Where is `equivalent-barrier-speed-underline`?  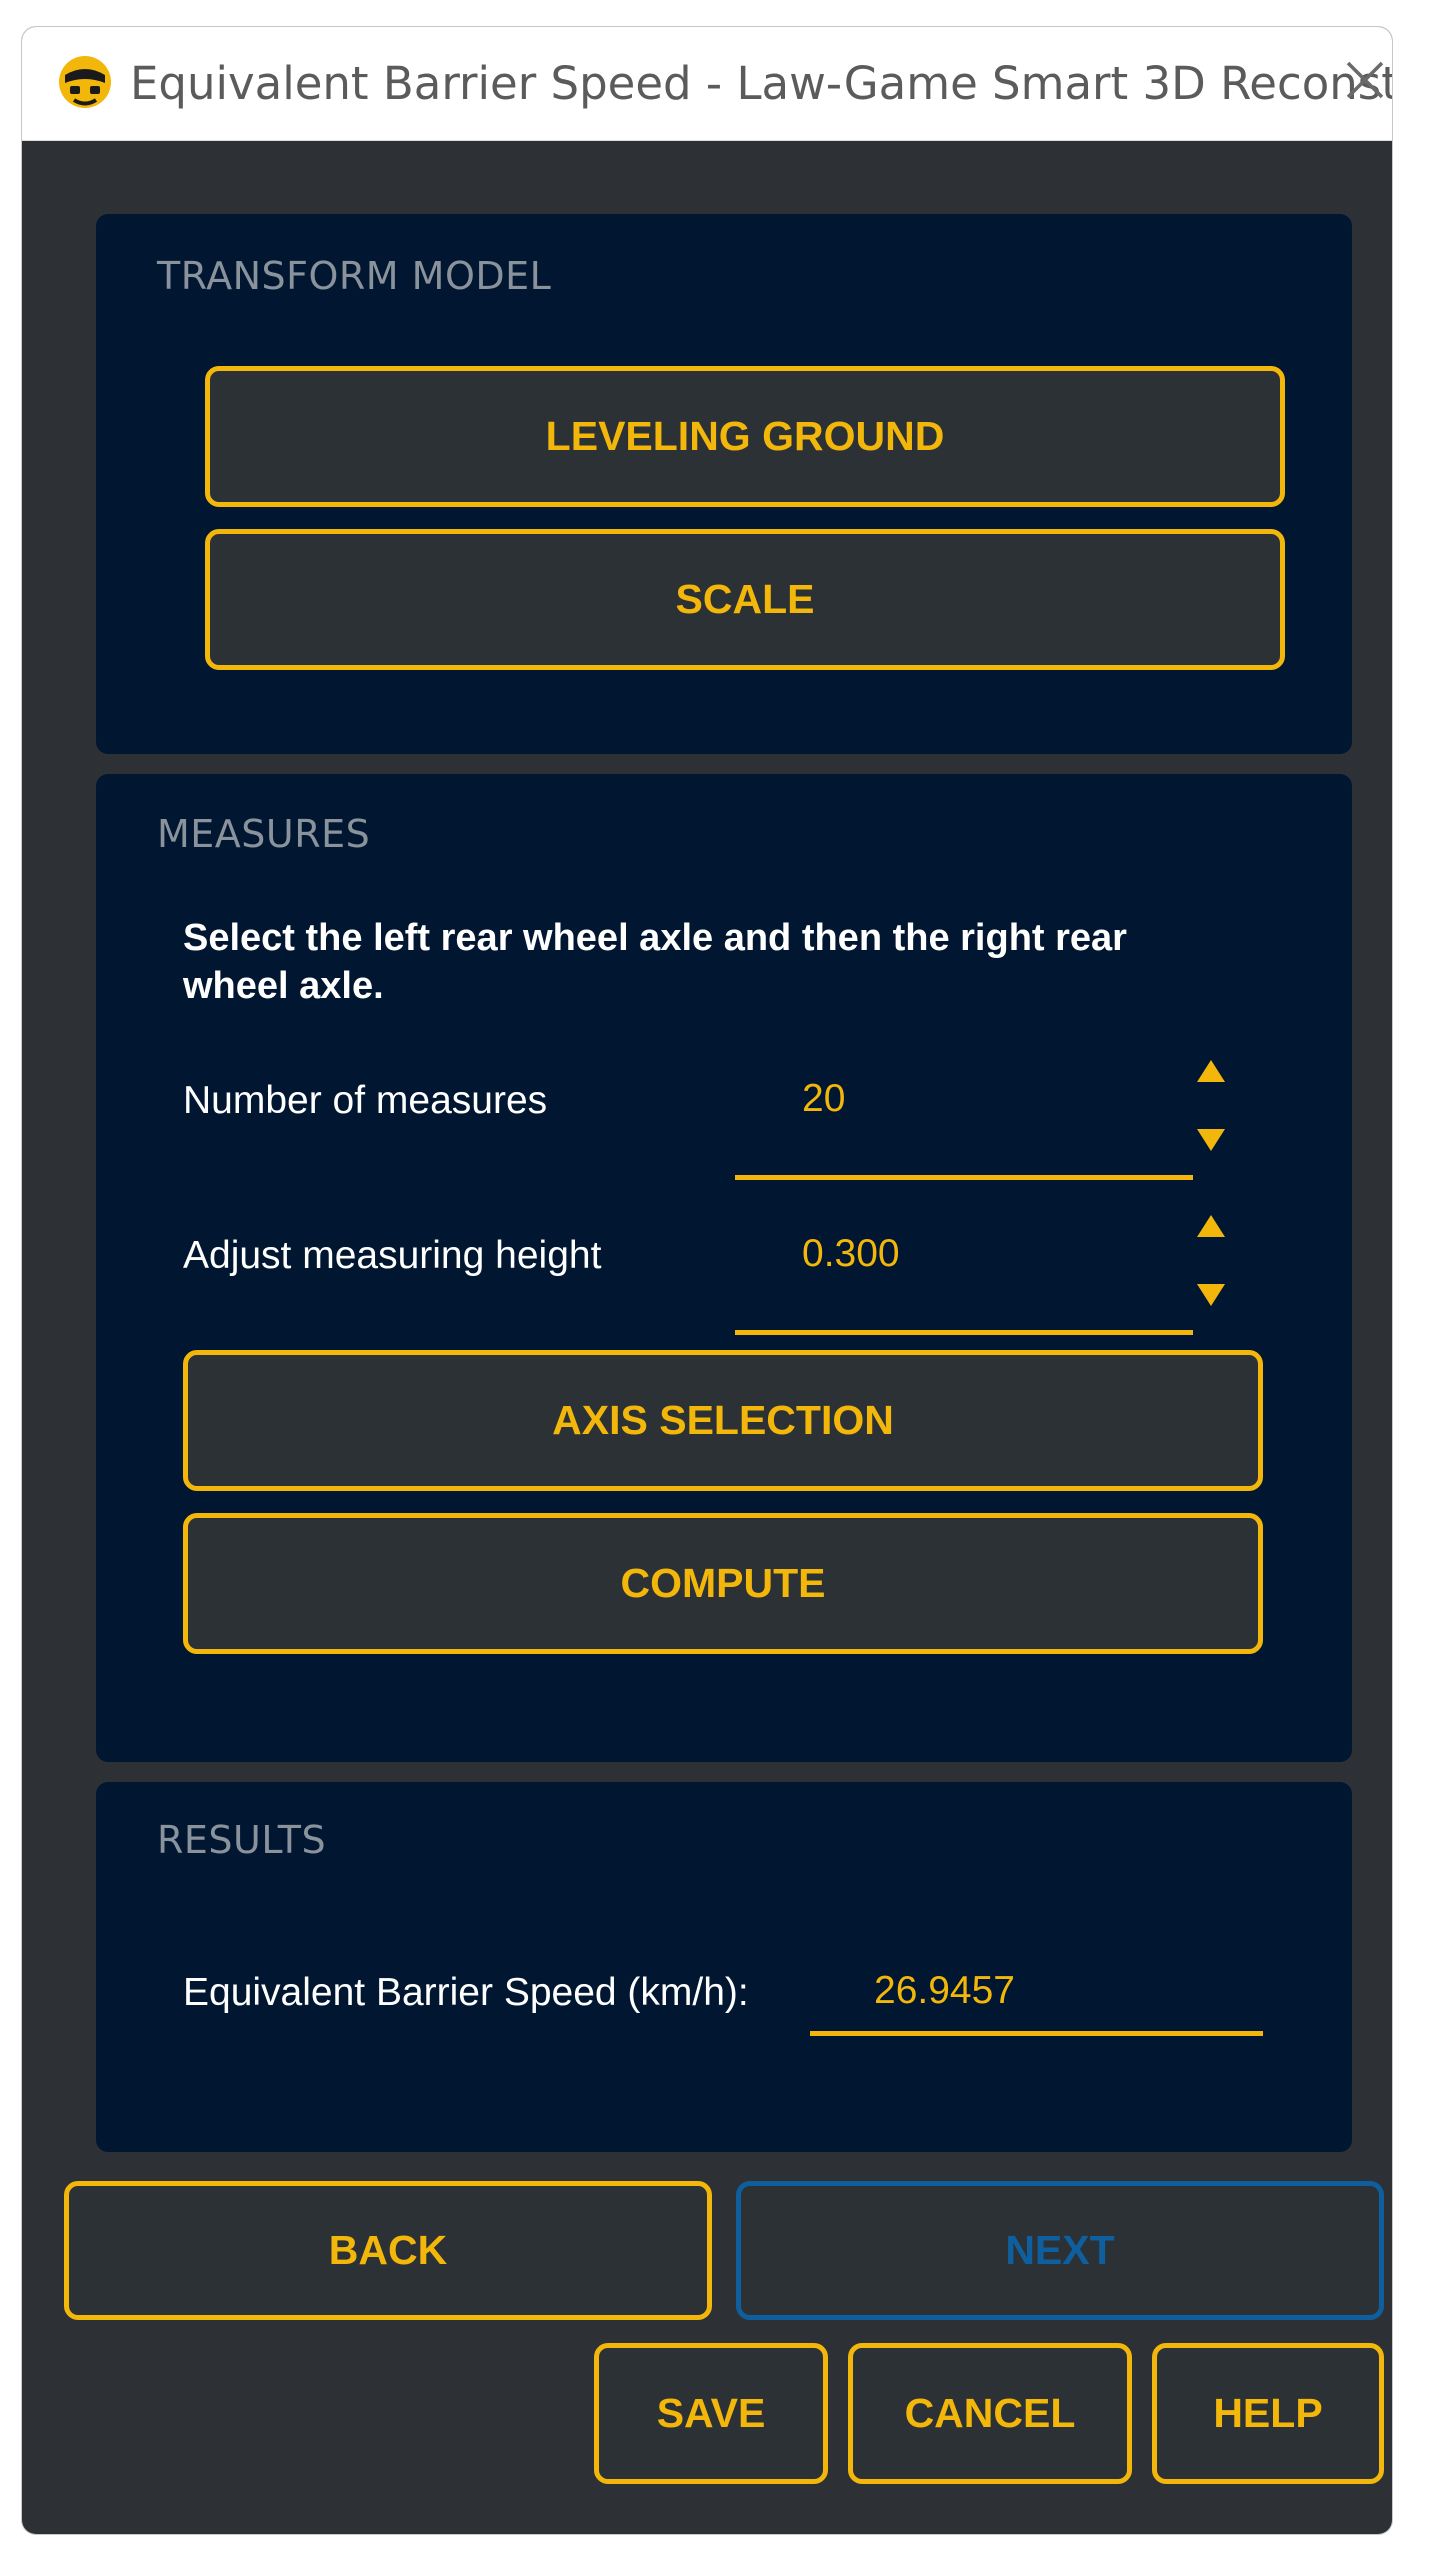 equivalent-barrier-speed-underline is located at coordinates (1036, 2033).